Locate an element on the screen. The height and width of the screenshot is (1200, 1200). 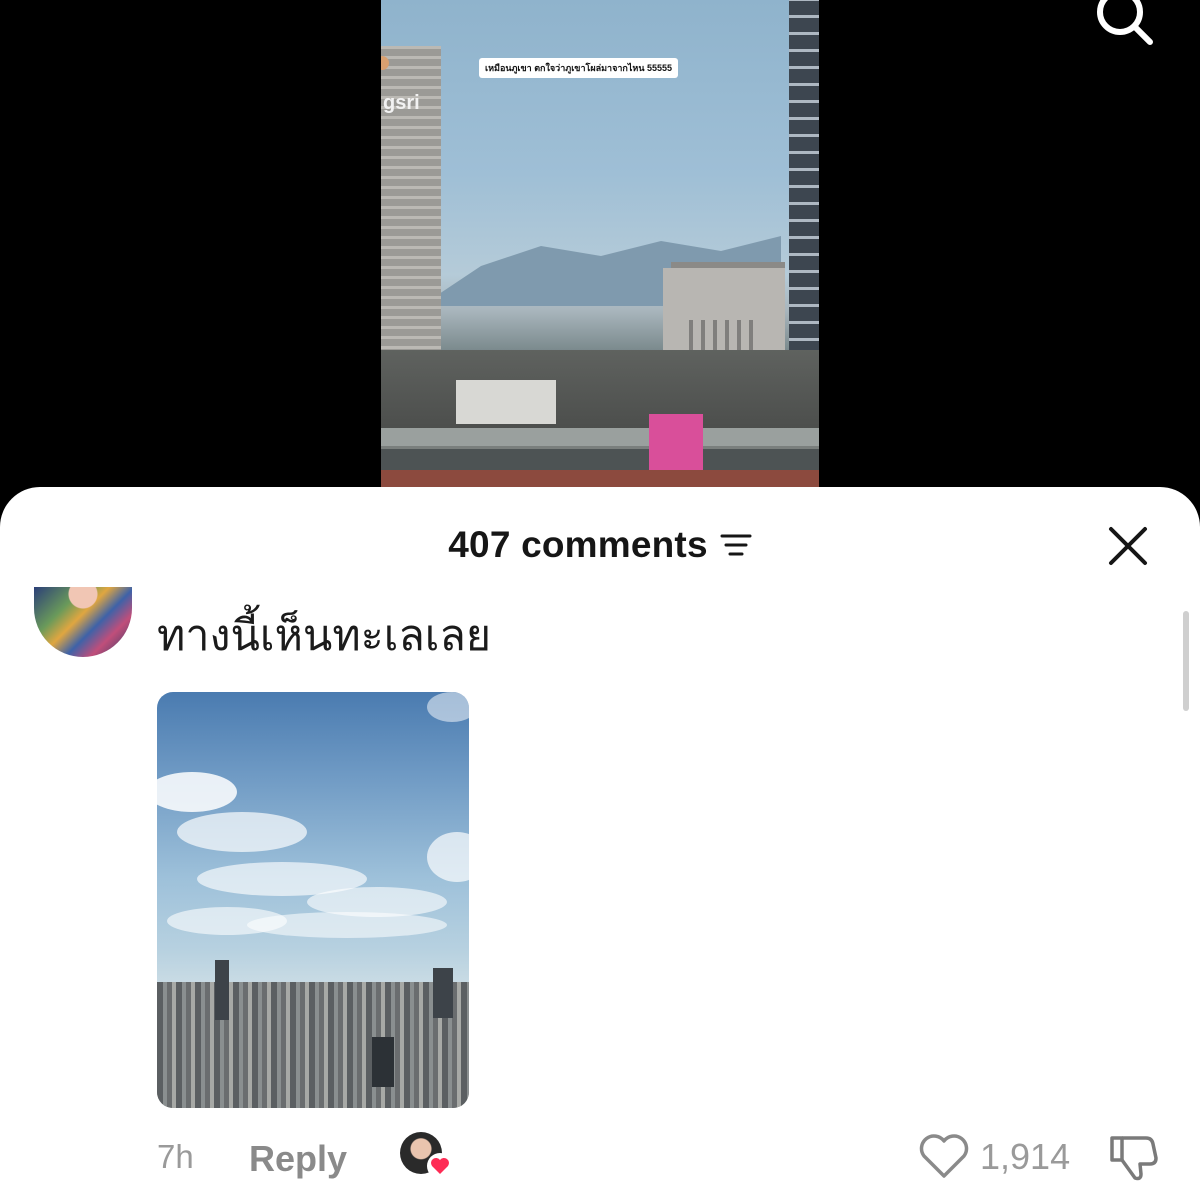
comment-text: ทางนี้เห็นทะเลเลย is located at coordinates (324, 636).